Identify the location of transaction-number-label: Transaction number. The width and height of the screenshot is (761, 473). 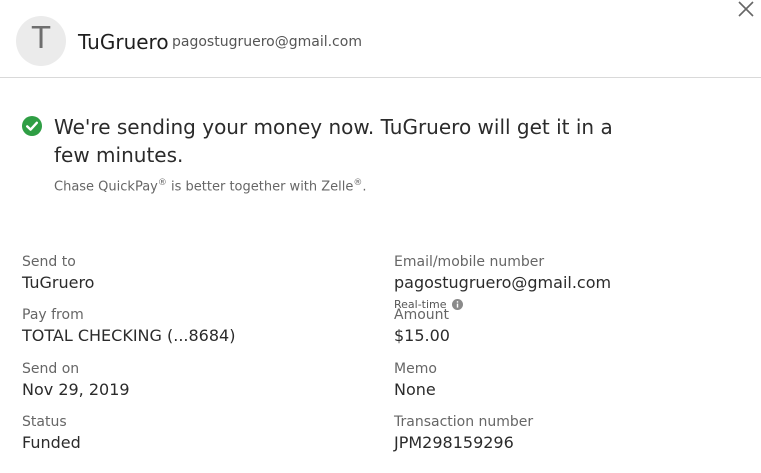
(464, 422).